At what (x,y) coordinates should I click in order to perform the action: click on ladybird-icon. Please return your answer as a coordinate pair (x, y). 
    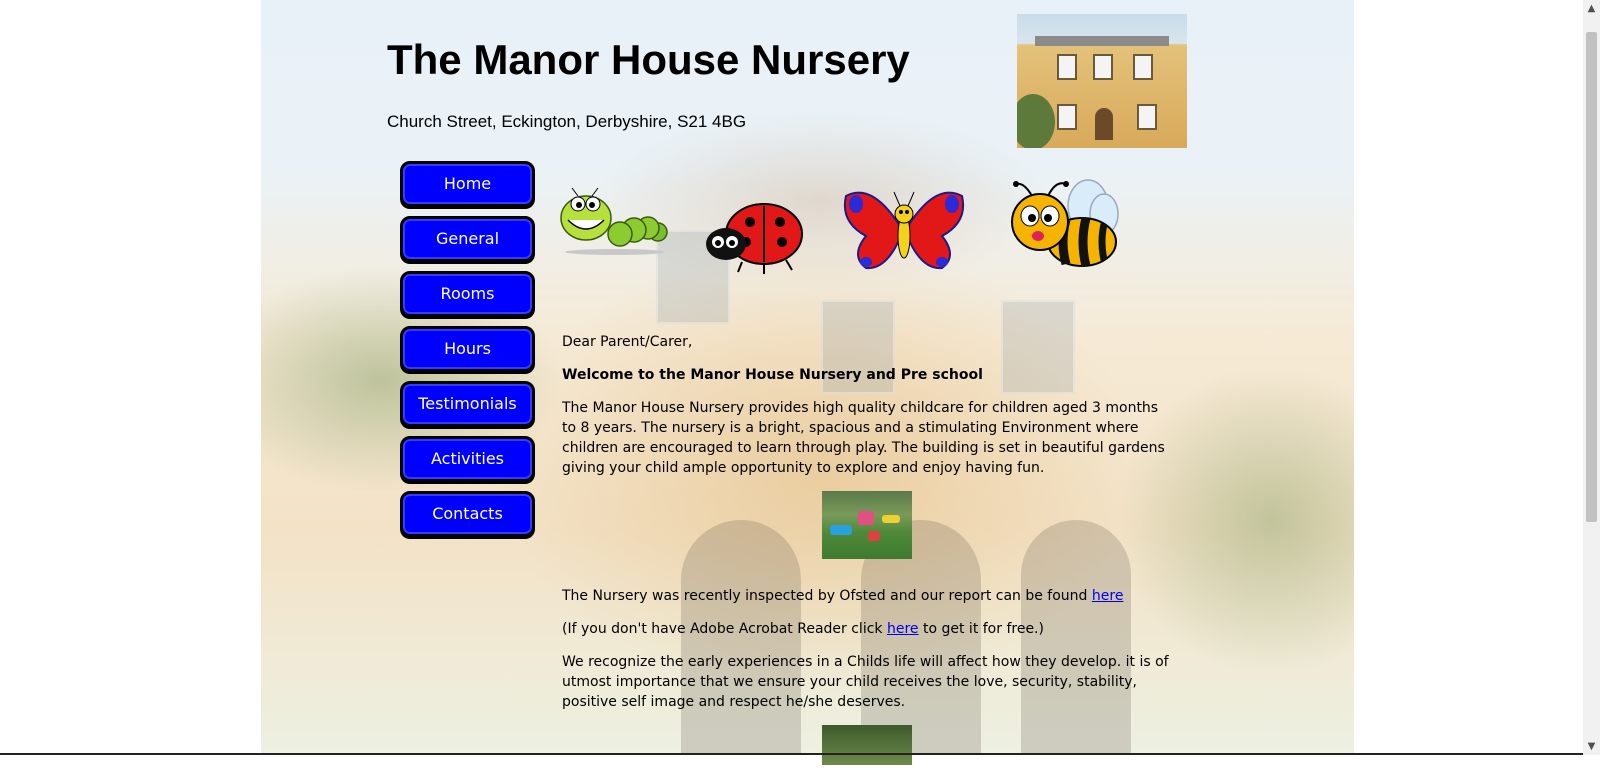
    Looking at the image, I should click on (754, 238).